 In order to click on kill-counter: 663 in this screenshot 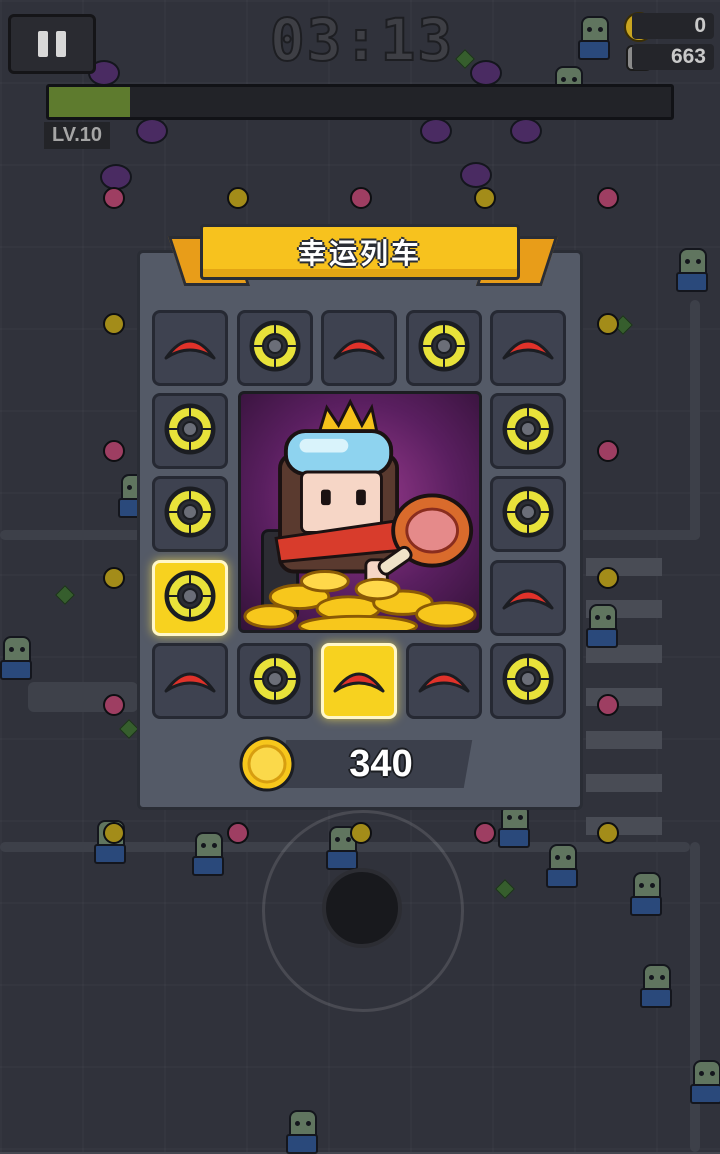, I will do `click(673, 57)`.